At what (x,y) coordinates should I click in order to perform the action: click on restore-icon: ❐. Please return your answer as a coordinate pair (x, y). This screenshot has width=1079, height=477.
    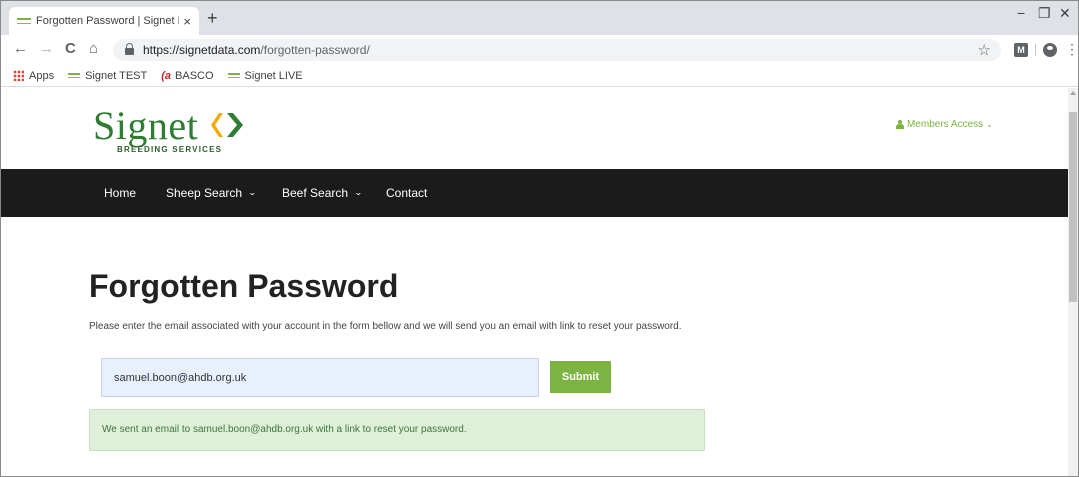
    Looking at the image, I should click on (1044, 13).